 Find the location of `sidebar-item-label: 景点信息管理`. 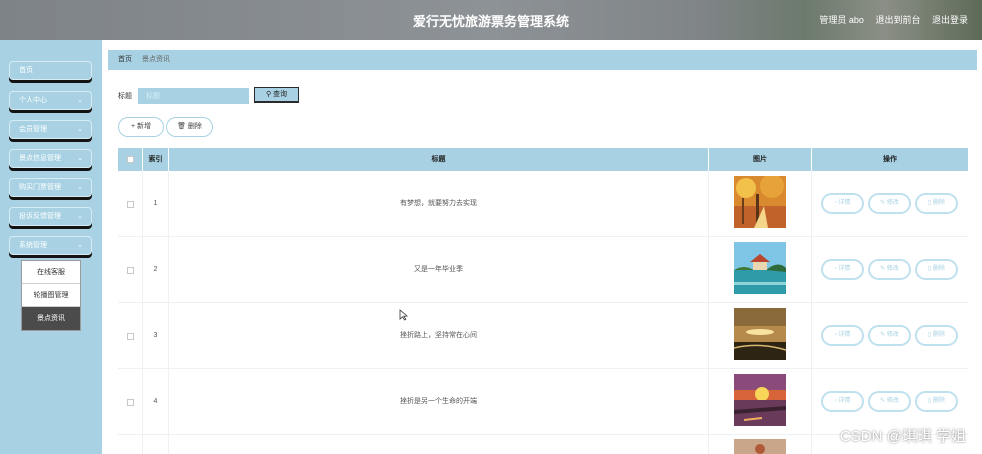

sidebar-item-label: 景点信息管理 is located at coordinates (40, 158).